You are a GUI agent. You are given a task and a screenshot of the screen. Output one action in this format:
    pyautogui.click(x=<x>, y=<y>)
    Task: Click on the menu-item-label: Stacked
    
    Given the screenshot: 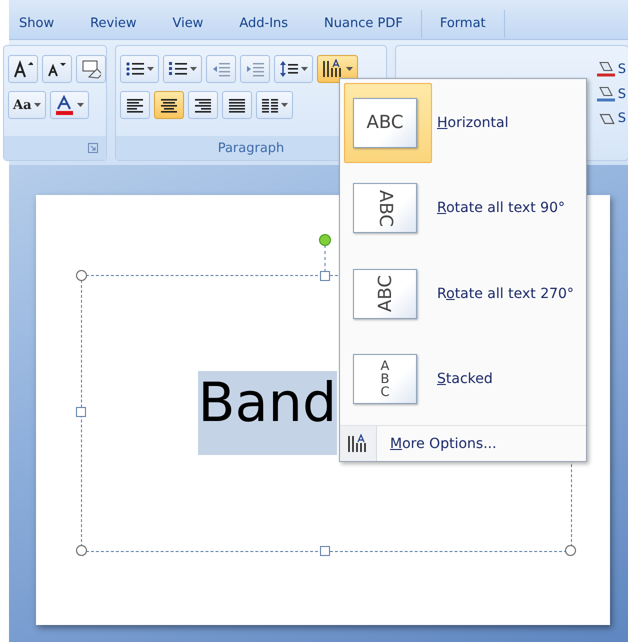 What is the action you would take?
    pyautogui.click(x=465, y=379)
    